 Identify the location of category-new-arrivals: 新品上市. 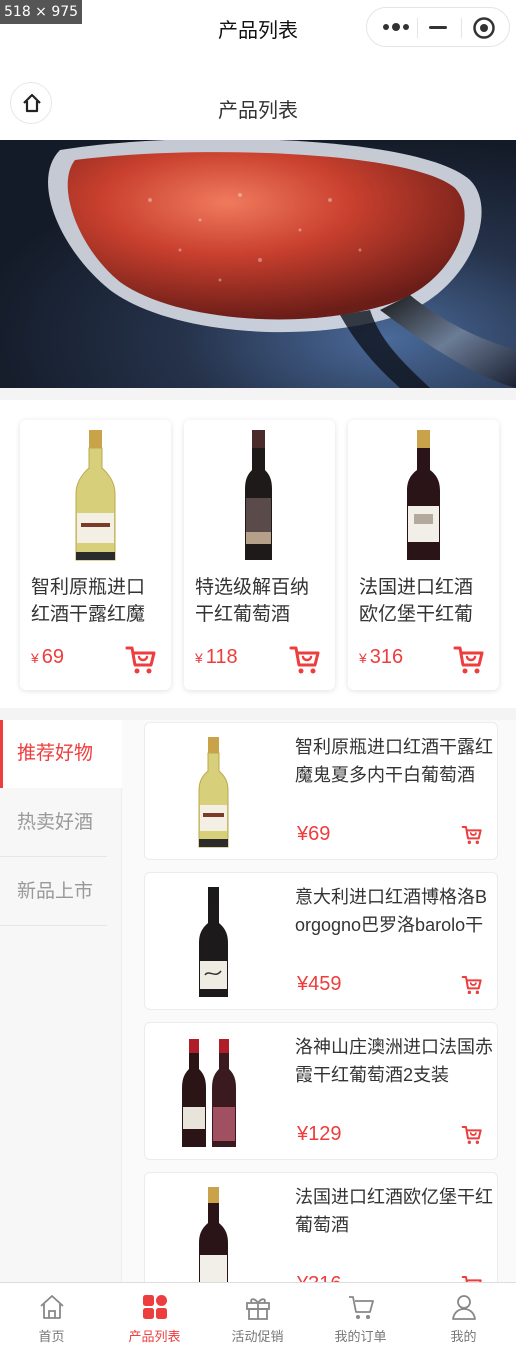
(53, 892).